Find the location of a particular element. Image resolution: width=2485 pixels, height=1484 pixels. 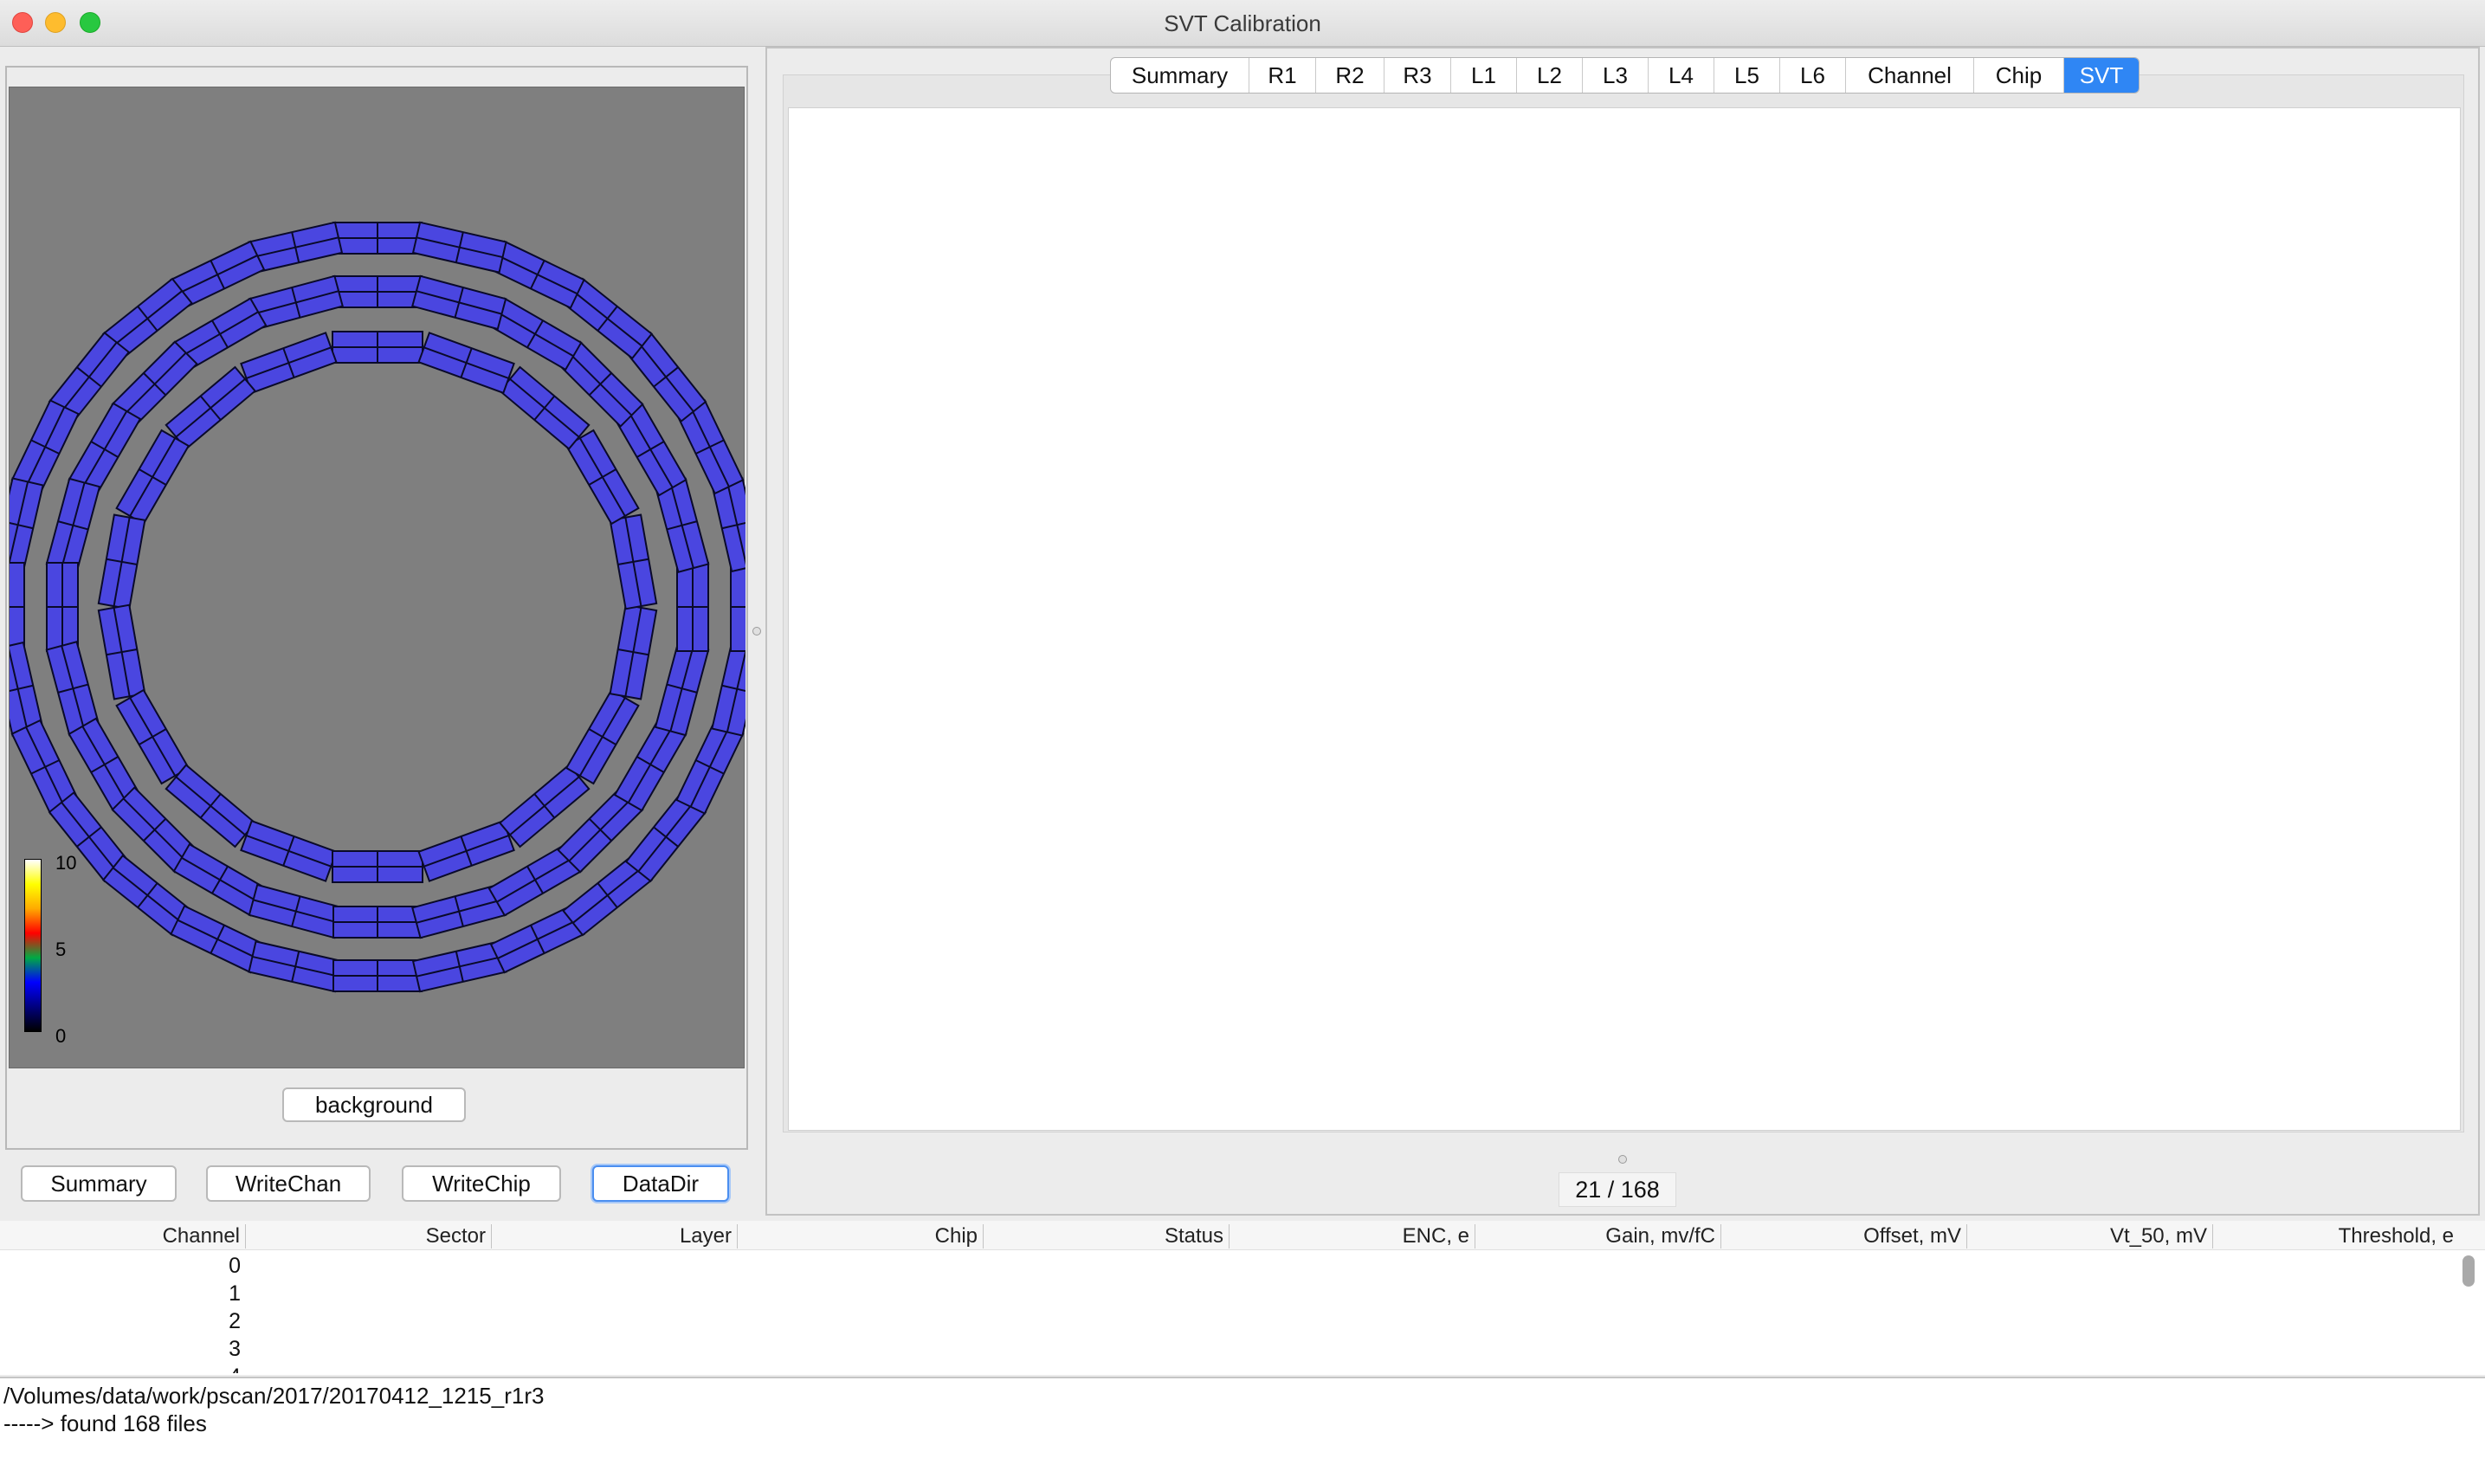

column-header-chip: Chip is located at coordinates (861, 1236).